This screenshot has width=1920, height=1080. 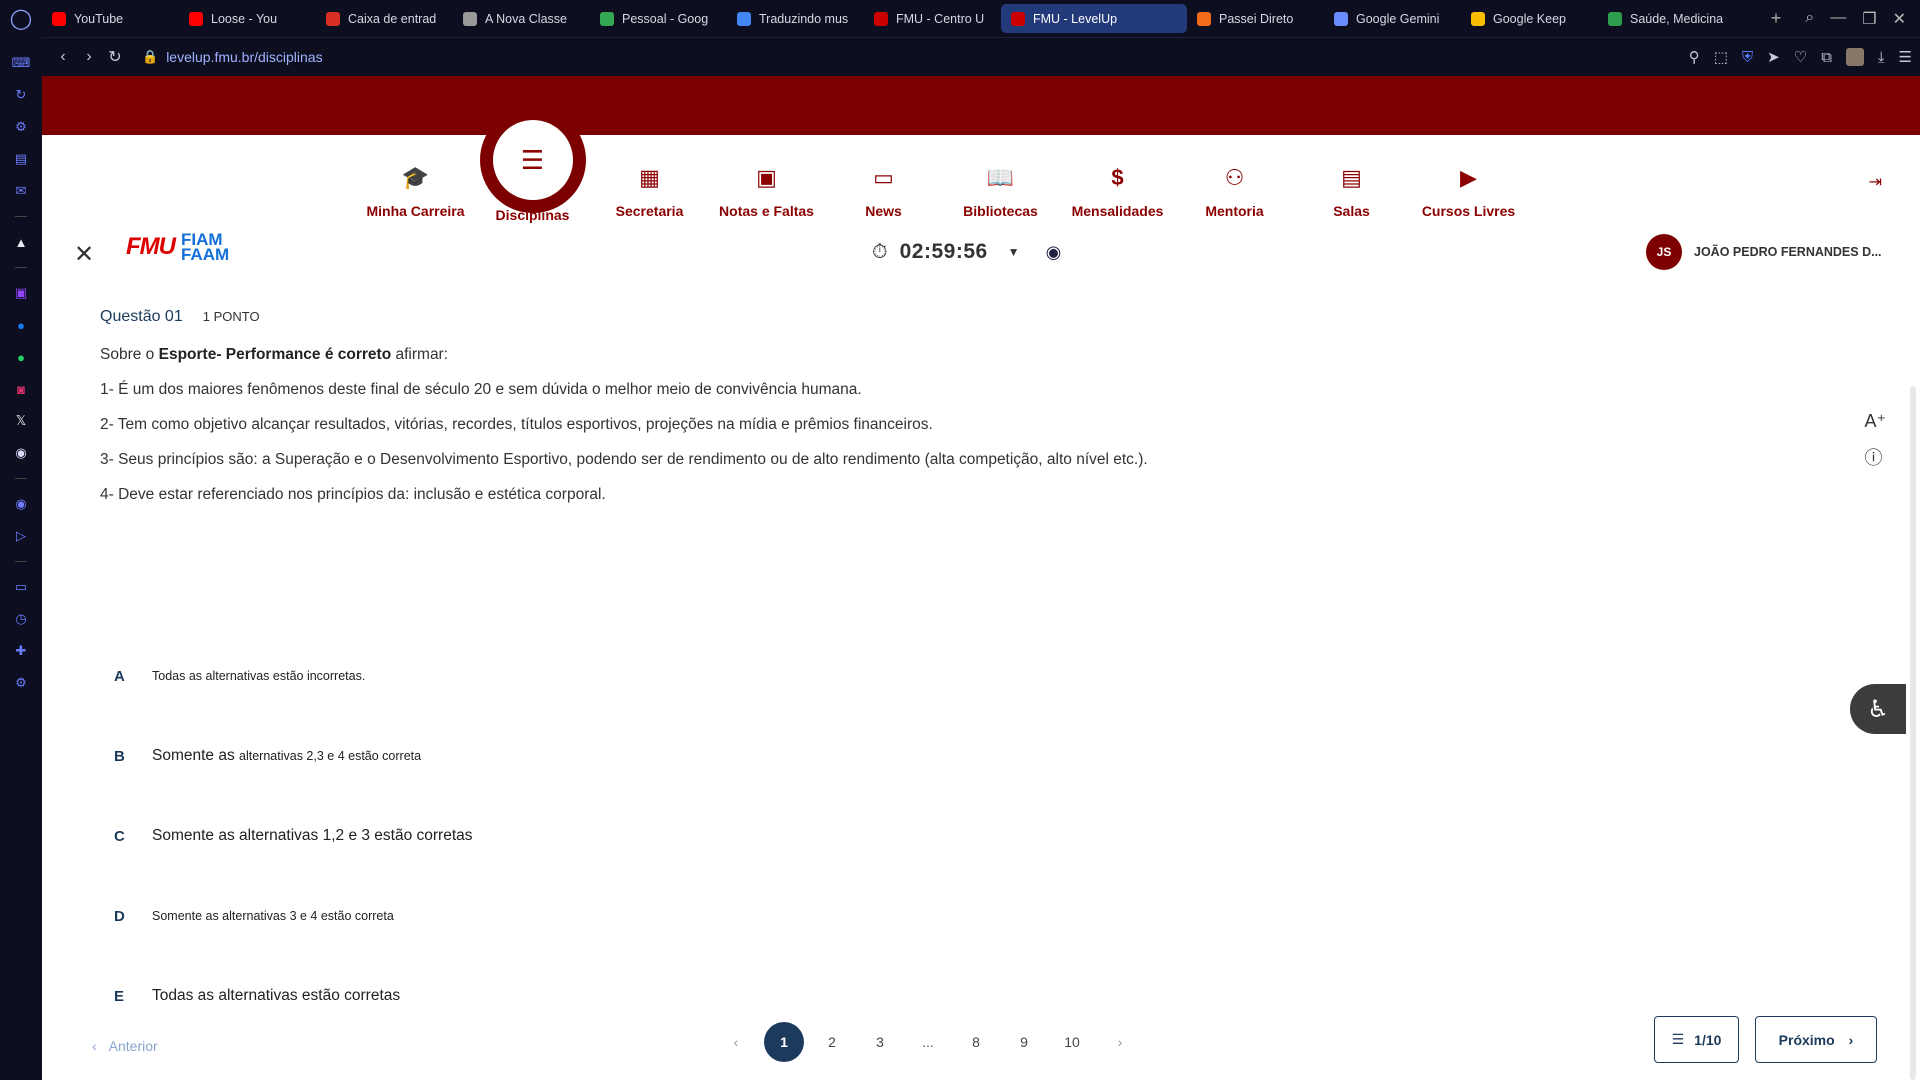 What do you see at coordinates (1529, 18) in the screenshot?
I see `browser-tab: Google Keep` at bounding box center [1529, 18].